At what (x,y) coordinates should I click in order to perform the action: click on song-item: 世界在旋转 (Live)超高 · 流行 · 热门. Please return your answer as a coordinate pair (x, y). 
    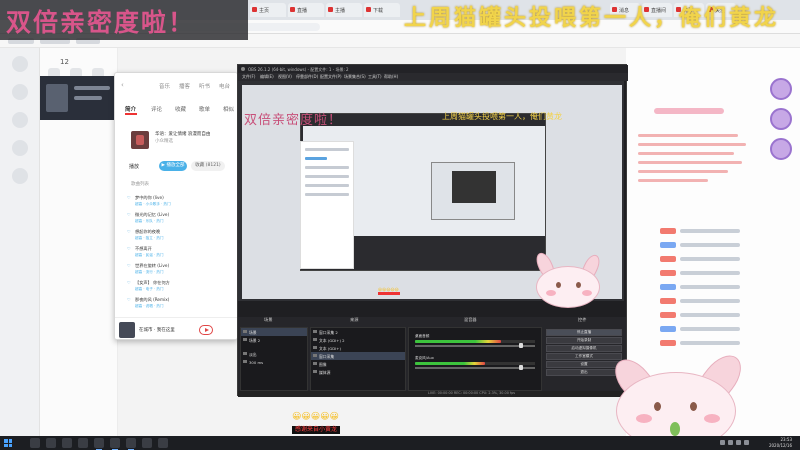
    Looking at the image, I should click on (183, 271).